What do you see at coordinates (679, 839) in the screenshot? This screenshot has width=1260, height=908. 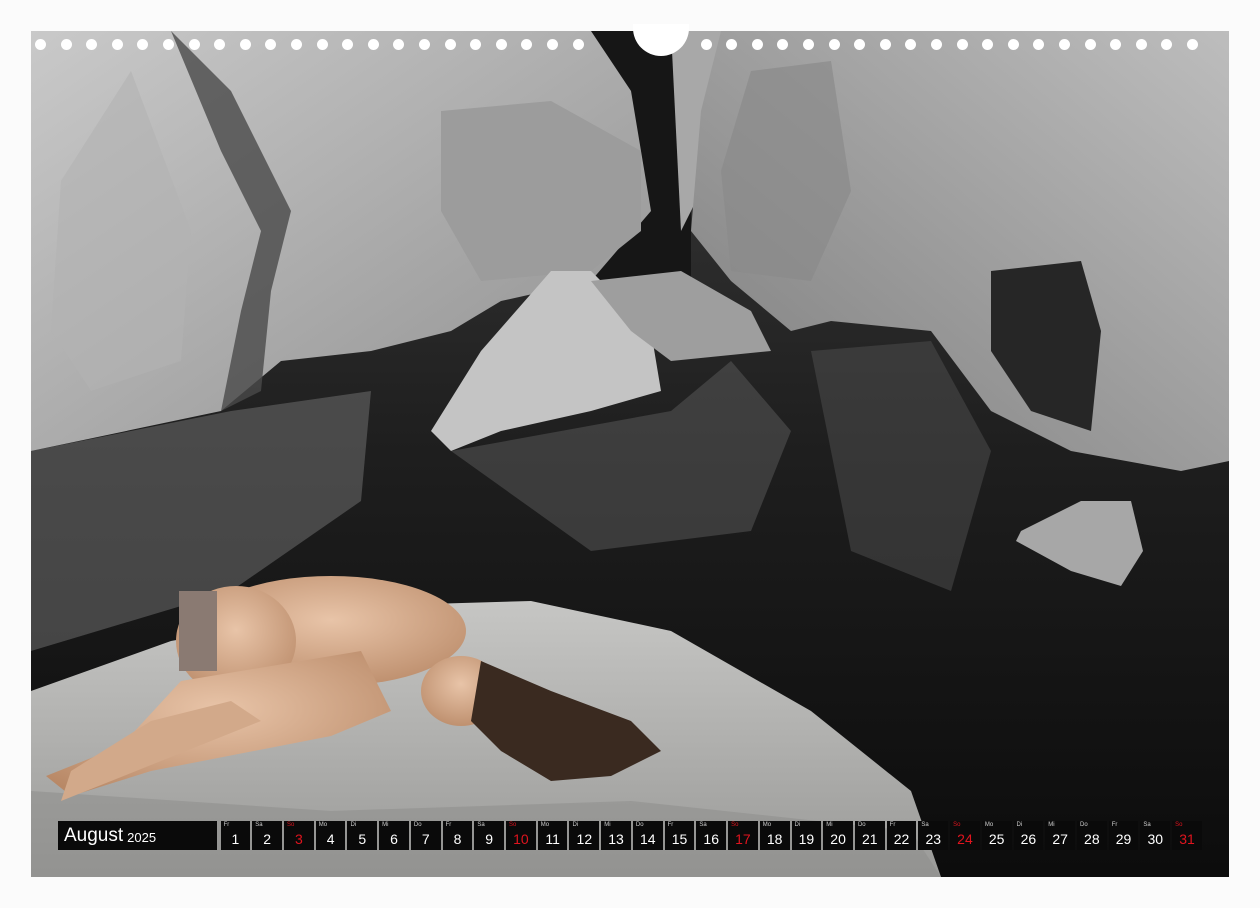 I see `day-number: 15` at bounding box center [679, 839].